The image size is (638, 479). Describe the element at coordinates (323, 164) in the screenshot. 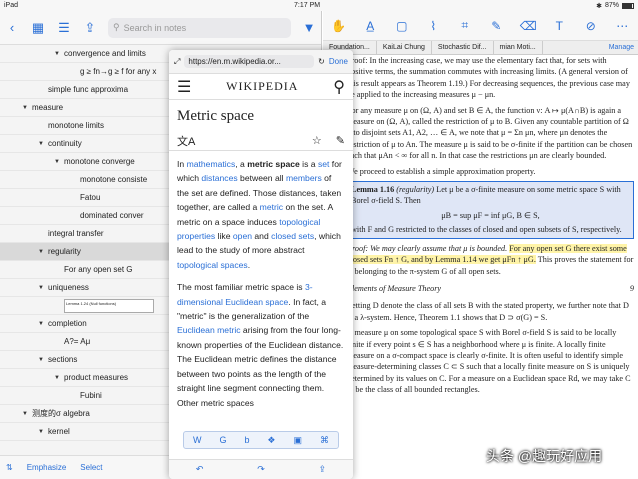

I see `article-link: set` at that location.